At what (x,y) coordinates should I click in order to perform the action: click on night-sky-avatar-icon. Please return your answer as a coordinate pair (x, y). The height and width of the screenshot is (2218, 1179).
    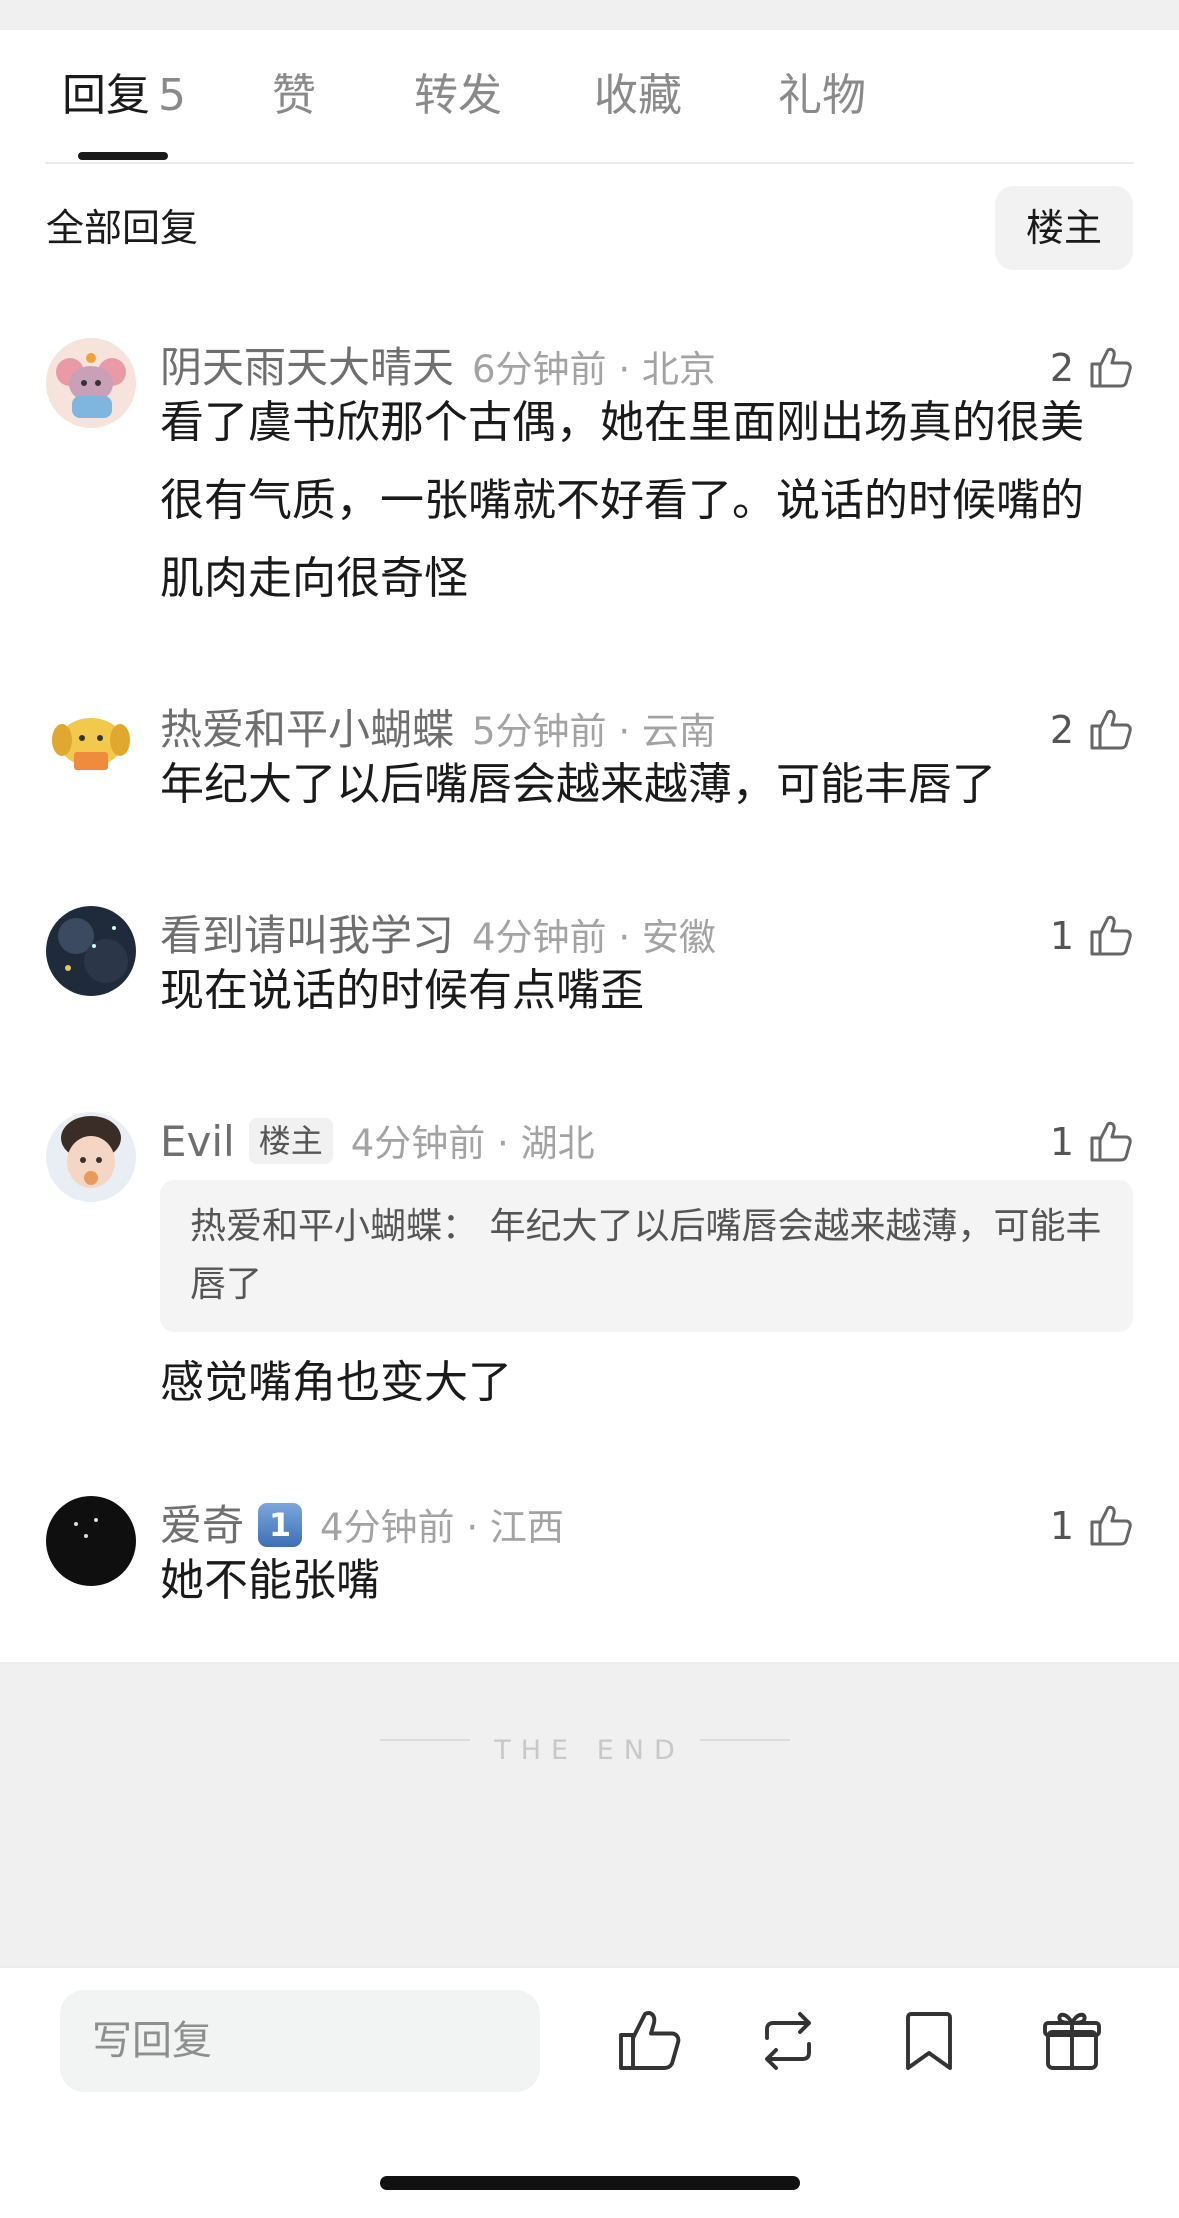
    Looking at the image, I should click on (91, 951).